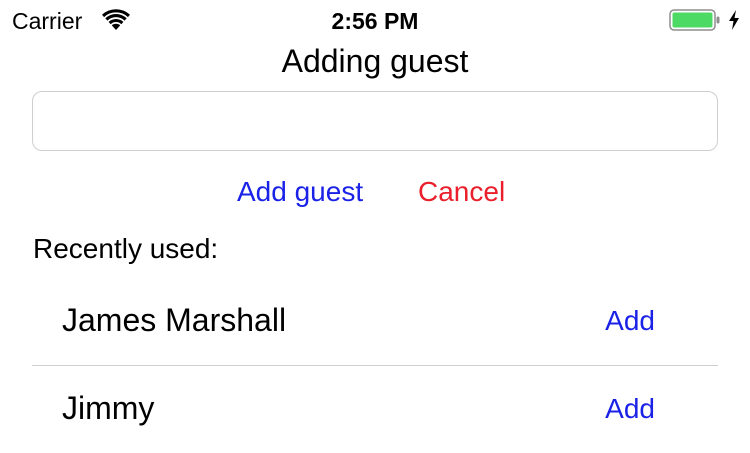 The image size is (750, 453). What do you see at coordinates (375, 192) in the screenshot?
I see `action-buttons: Add guest Cancel` at bounding box center [375, 192].